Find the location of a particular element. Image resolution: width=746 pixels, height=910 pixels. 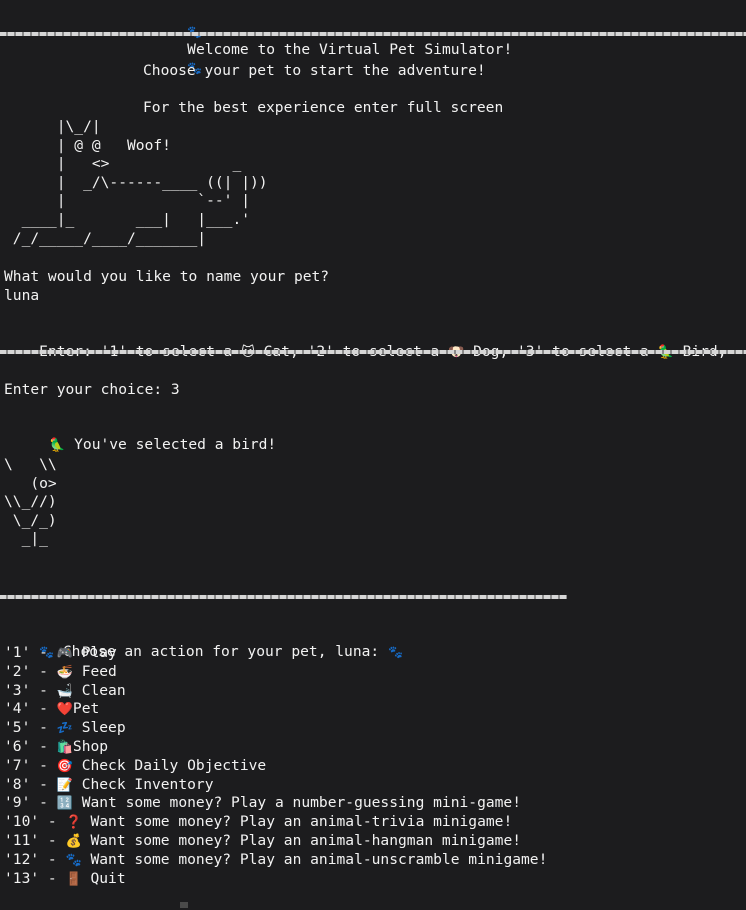

menu-item: '1' - 🎮 Play is located at coordinates (60, 653).